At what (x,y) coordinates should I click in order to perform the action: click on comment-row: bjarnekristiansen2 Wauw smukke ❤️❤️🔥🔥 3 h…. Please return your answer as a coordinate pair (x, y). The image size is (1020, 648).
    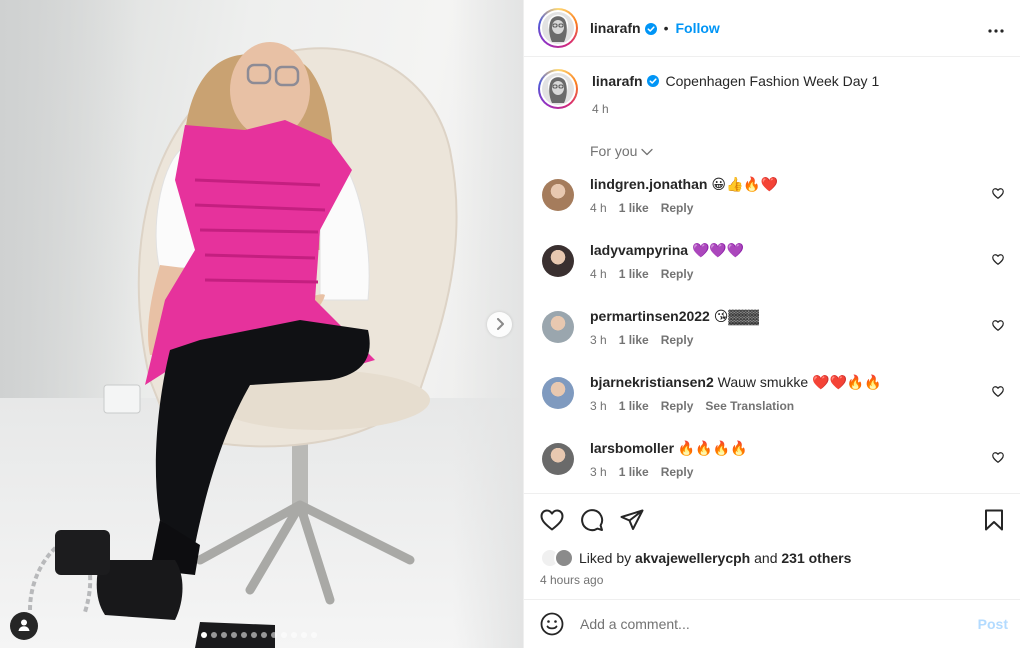
    Looking at the image, I should click on (771, 400).